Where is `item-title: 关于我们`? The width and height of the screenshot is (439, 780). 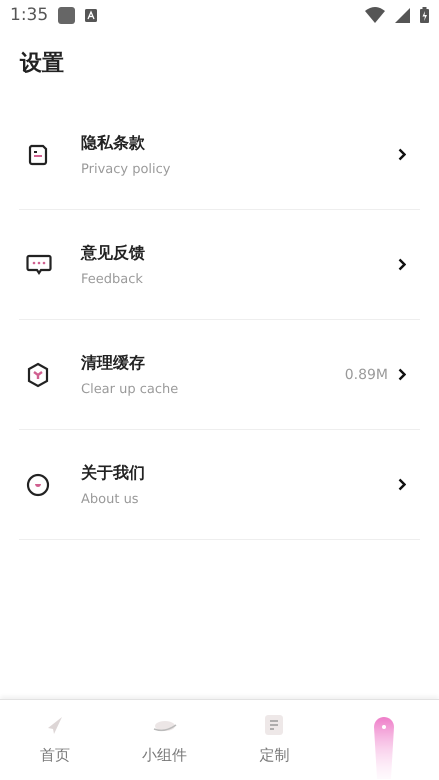
item-title: 关于我们 is located at coordinates (113, 473).